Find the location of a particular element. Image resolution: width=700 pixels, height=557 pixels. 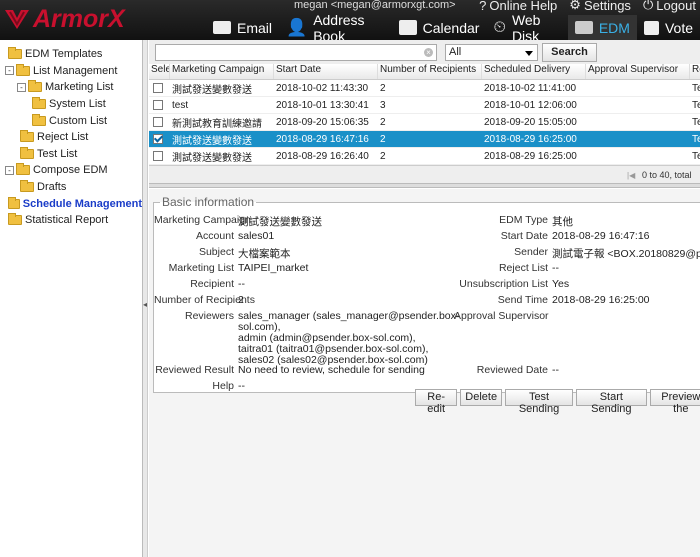

nav-vote: Vote is located at coordinates (668, 27).